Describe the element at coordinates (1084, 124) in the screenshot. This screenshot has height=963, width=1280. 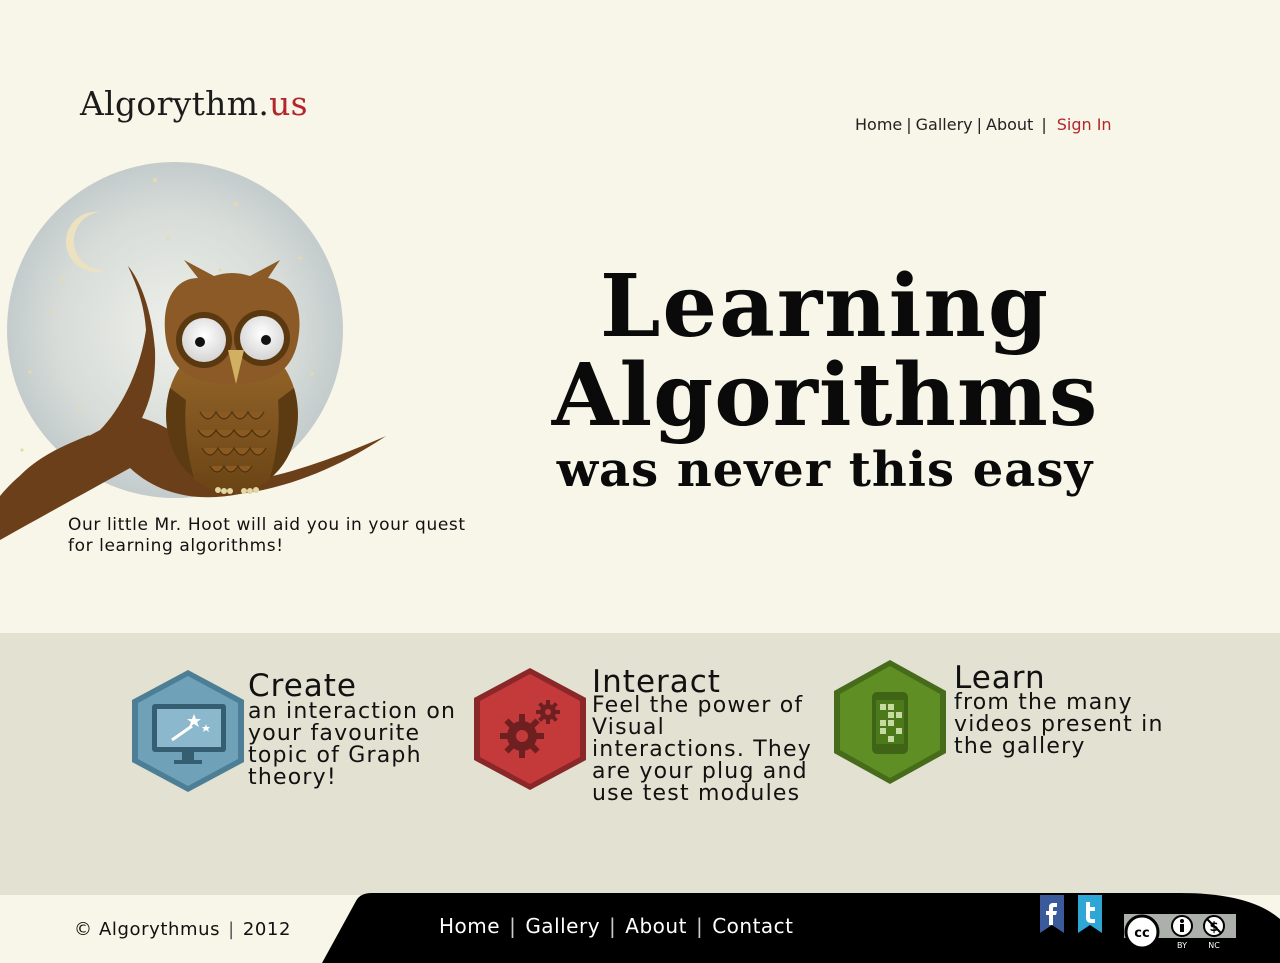
I see `nav-signin-link: Sign In` at that location.